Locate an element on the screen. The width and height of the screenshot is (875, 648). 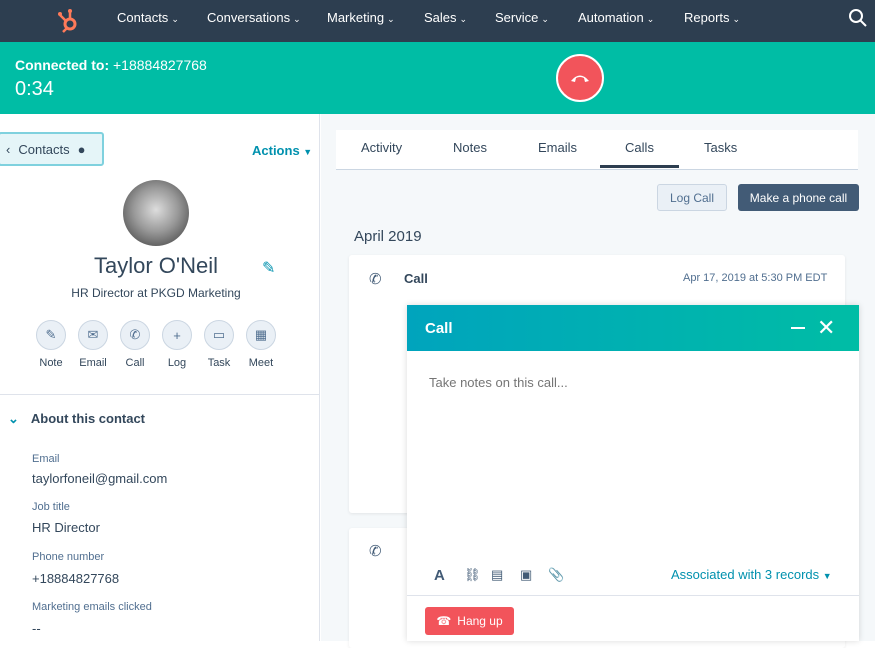
log-action: + Log is located at coordinates (177, 344).